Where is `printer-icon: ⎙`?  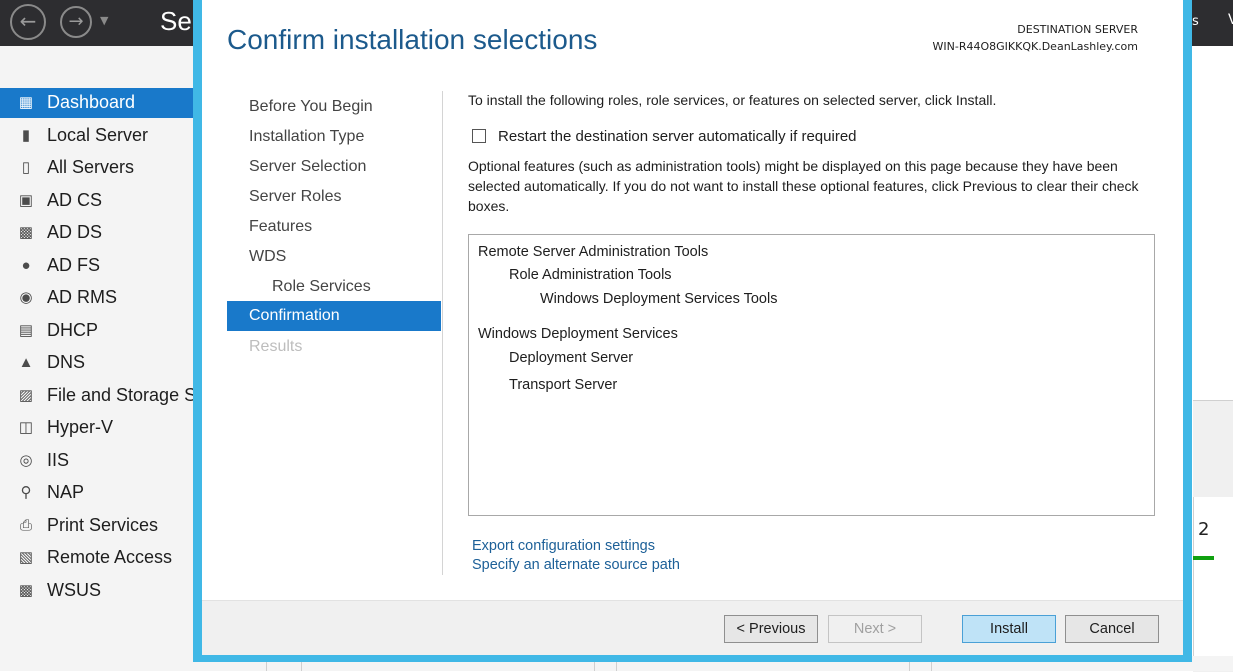
printer-icon: ⎙ is located at coordinates (25, 525).